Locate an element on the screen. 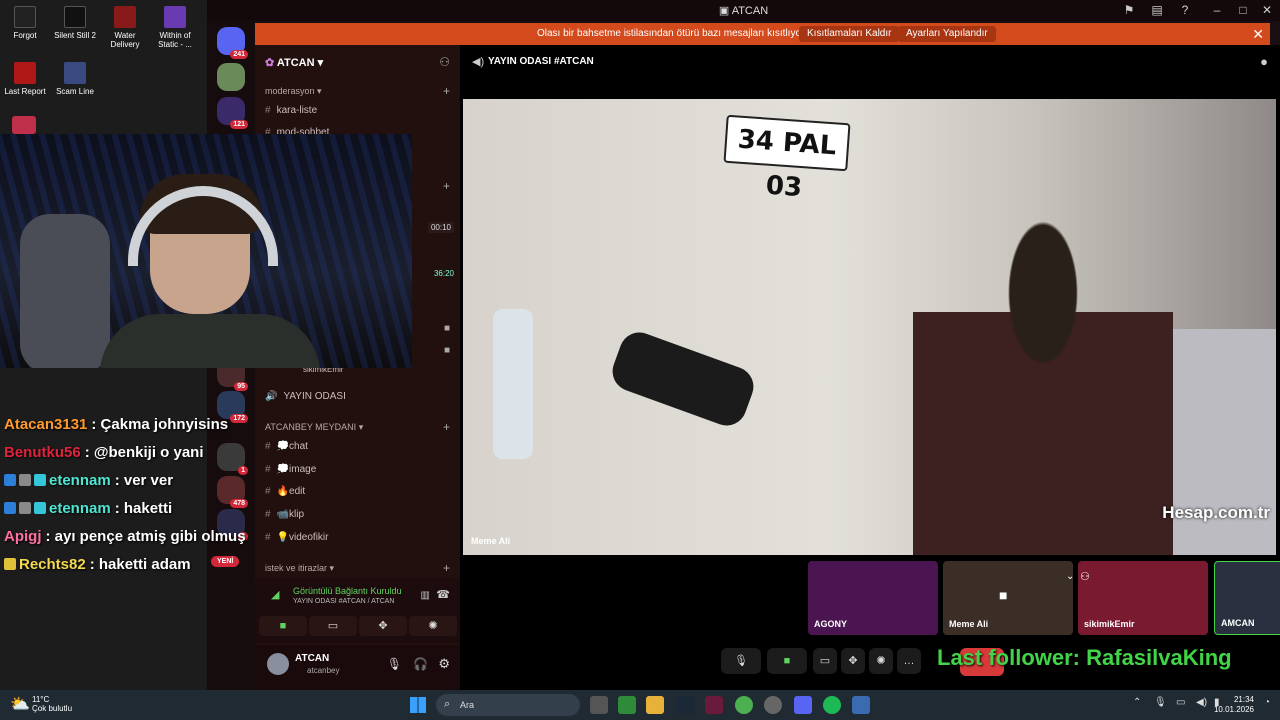 The image size is (1280, 720). volume-icon: ◀) is located at coordinates (1201, 702).